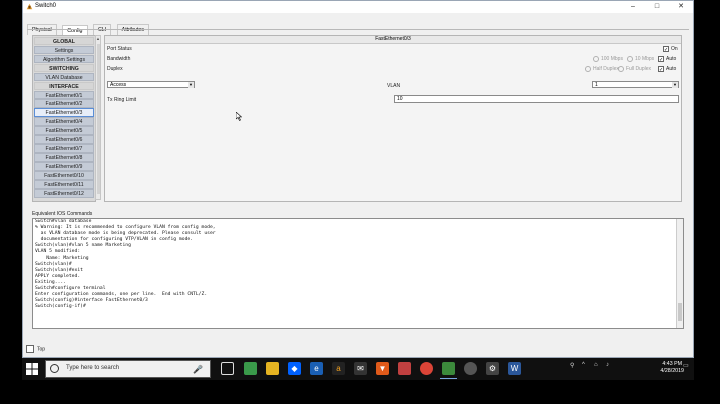 The image size is (720, 404). I want to click on vlan-label: VLAN, so click(394, 86).